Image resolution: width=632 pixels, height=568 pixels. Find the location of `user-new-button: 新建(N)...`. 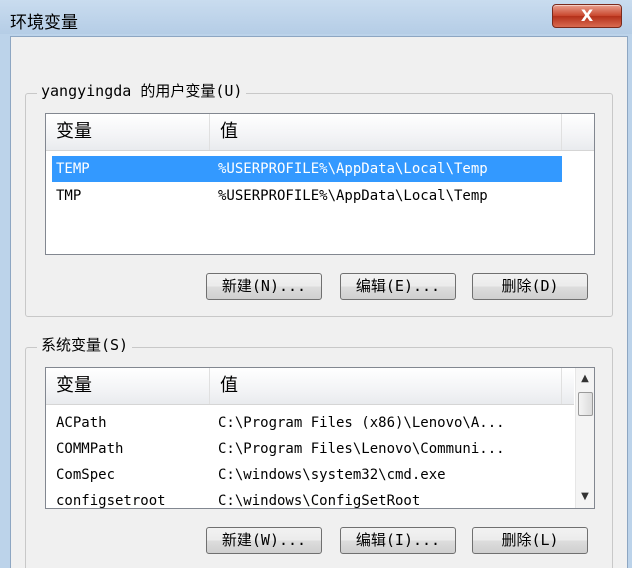

user-new-button: 新建(N)... is located at coordinates (264, 286).